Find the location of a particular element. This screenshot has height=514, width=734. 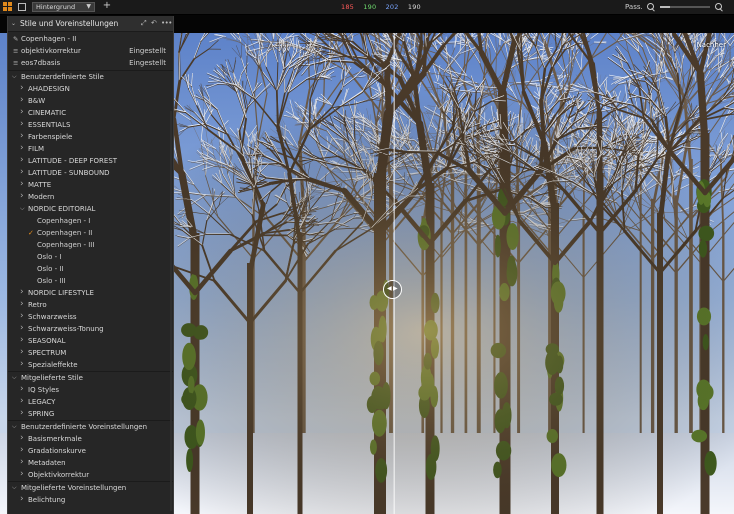

zoom-out-icon is located at coordinates (651, 7).